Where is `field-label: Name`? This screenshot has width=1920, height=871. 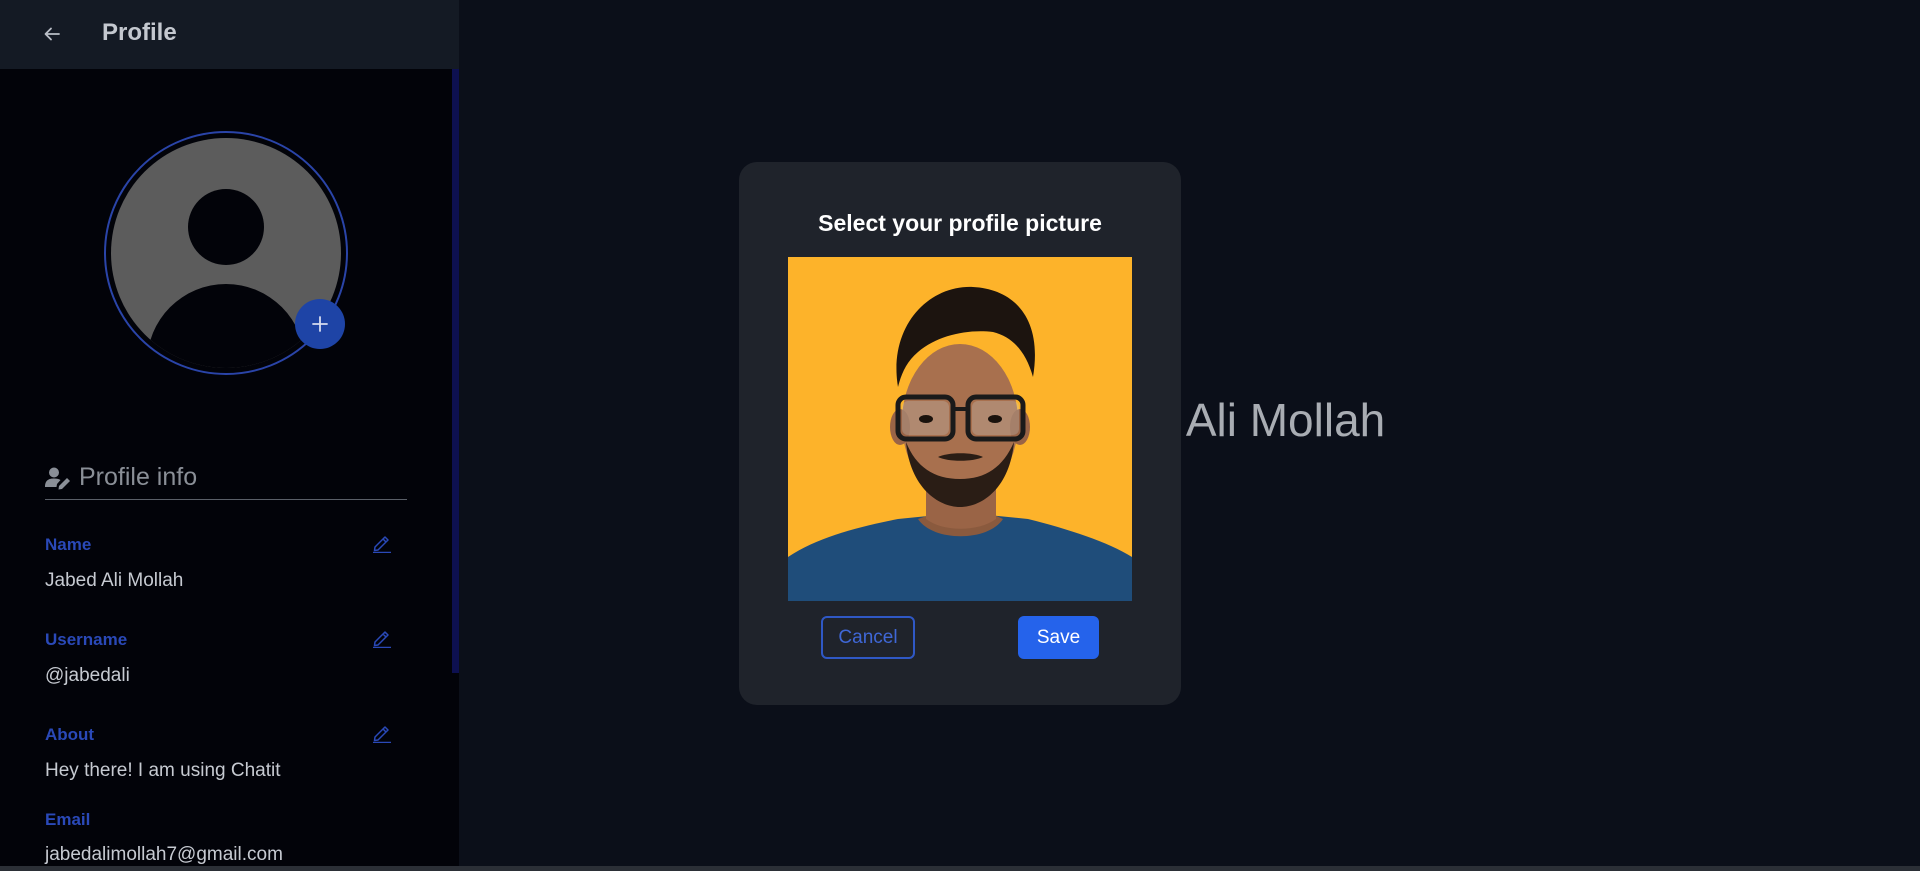
field-label: Name is located at coordinates (68, 544).